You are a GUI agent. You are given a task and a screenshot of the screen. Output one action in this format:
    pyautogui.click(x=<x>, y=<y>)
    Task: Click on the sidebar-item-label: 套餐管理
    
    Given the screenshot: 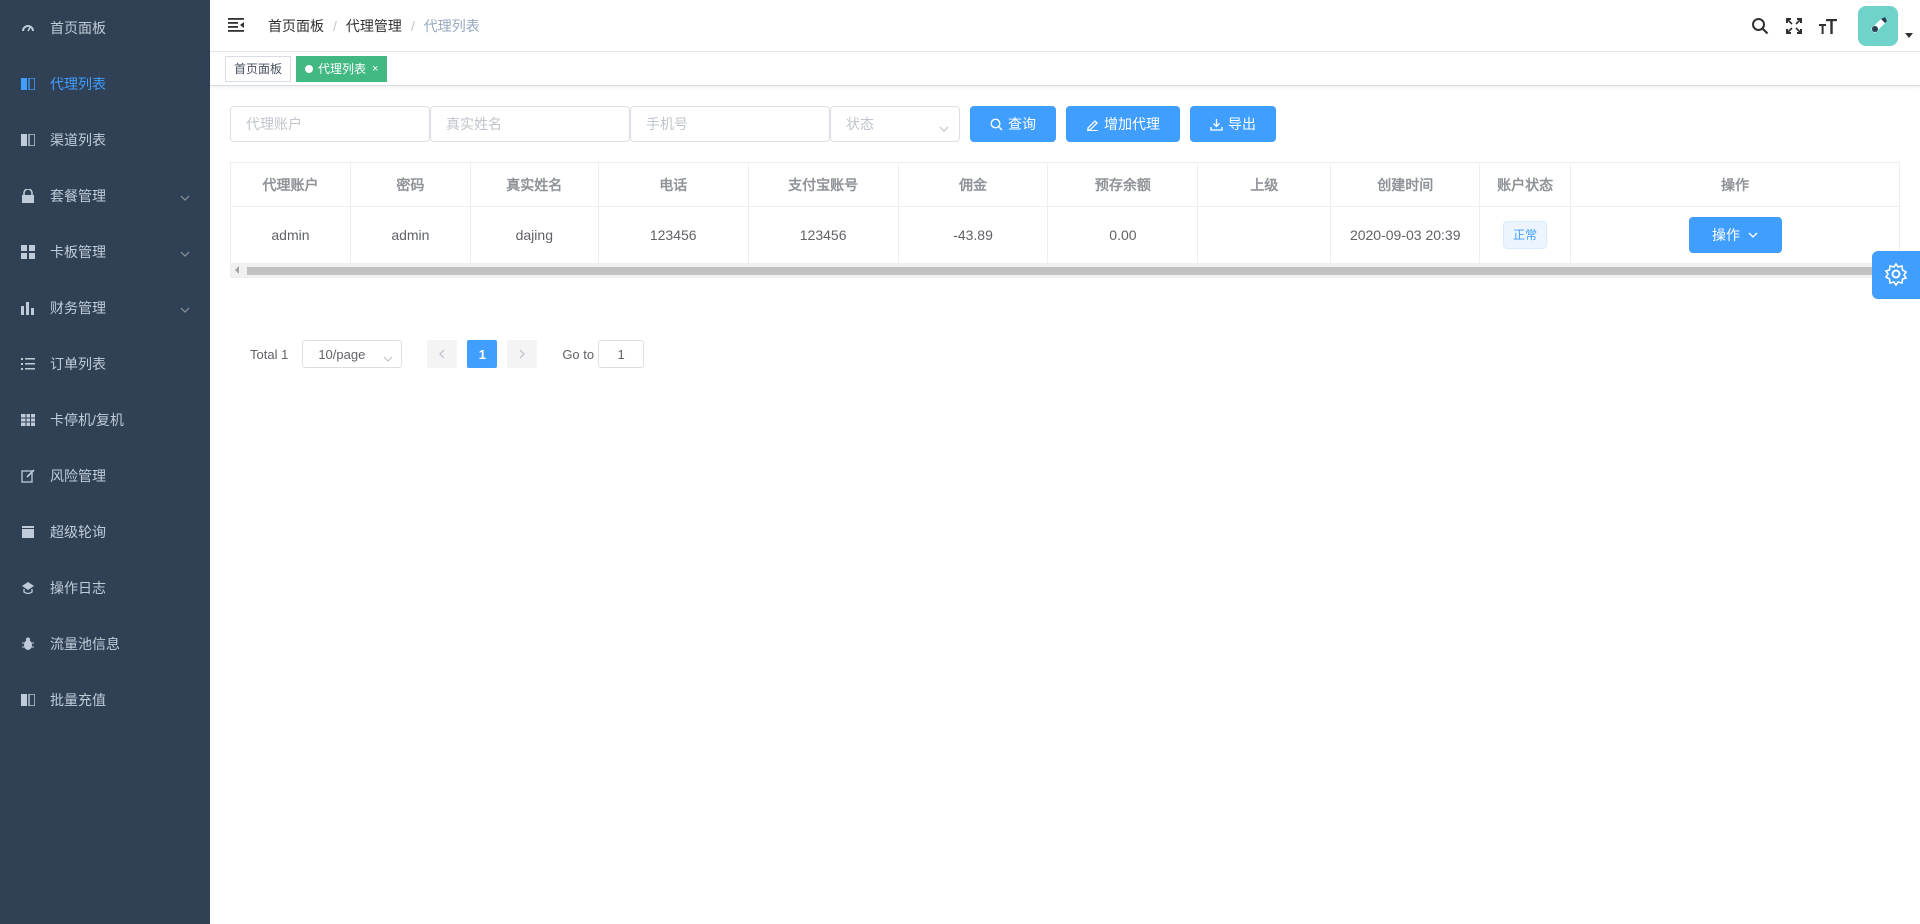 What is the action you would take?
    pyautogui.click(x=78, y=196)
    